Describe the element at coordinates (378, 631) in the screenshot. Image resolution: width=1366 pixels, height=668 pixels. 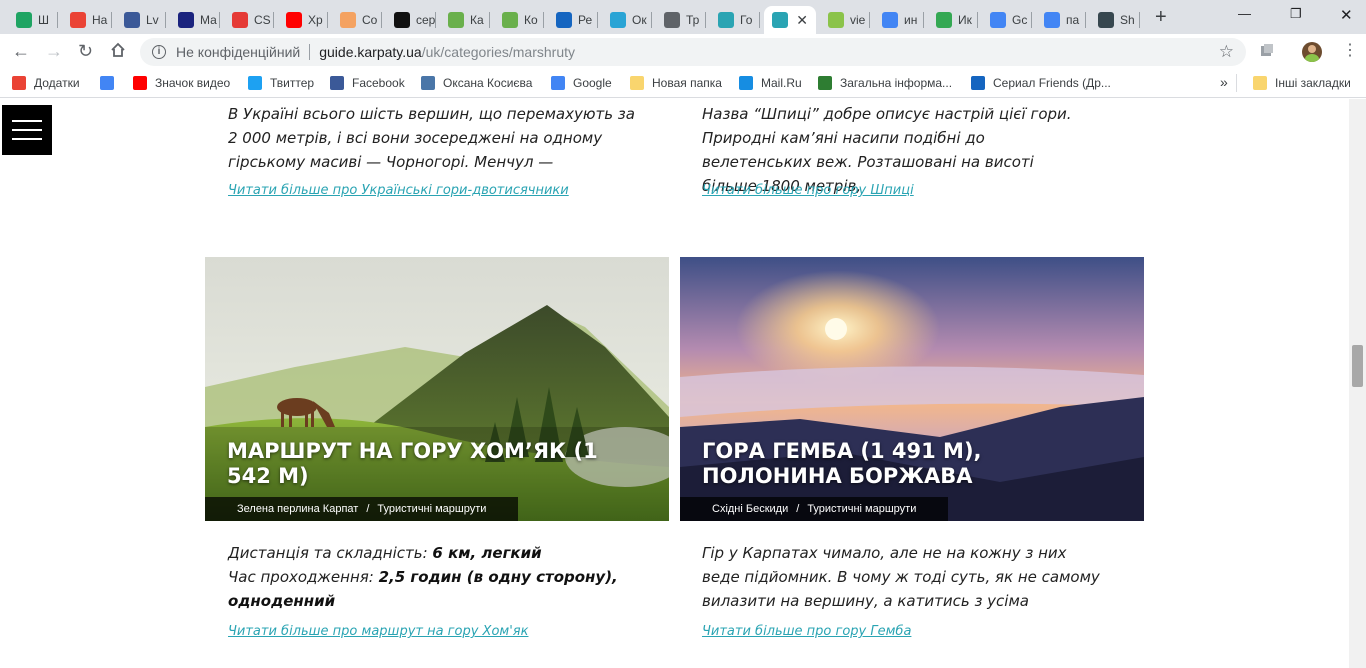
I see `read-more-link: Читати більше про маршрут на гору Хом'як` at that location.